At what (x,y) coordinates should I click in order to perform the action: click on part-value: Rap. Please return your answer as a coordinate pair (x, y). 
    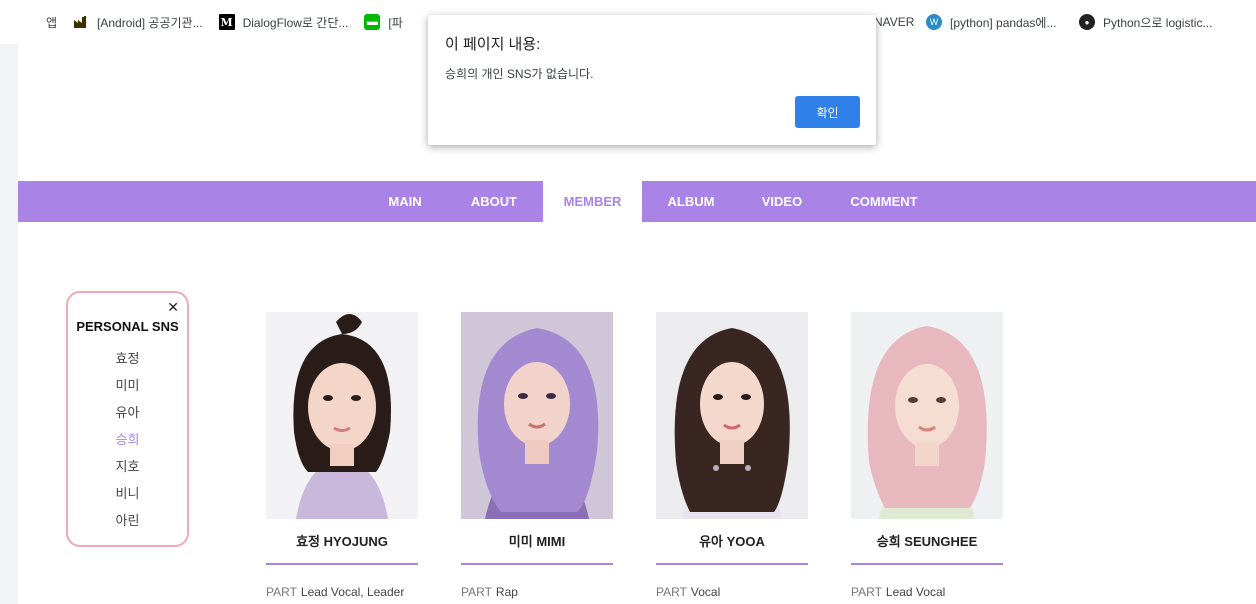
    Looking at the image, I should click on (506, 592).